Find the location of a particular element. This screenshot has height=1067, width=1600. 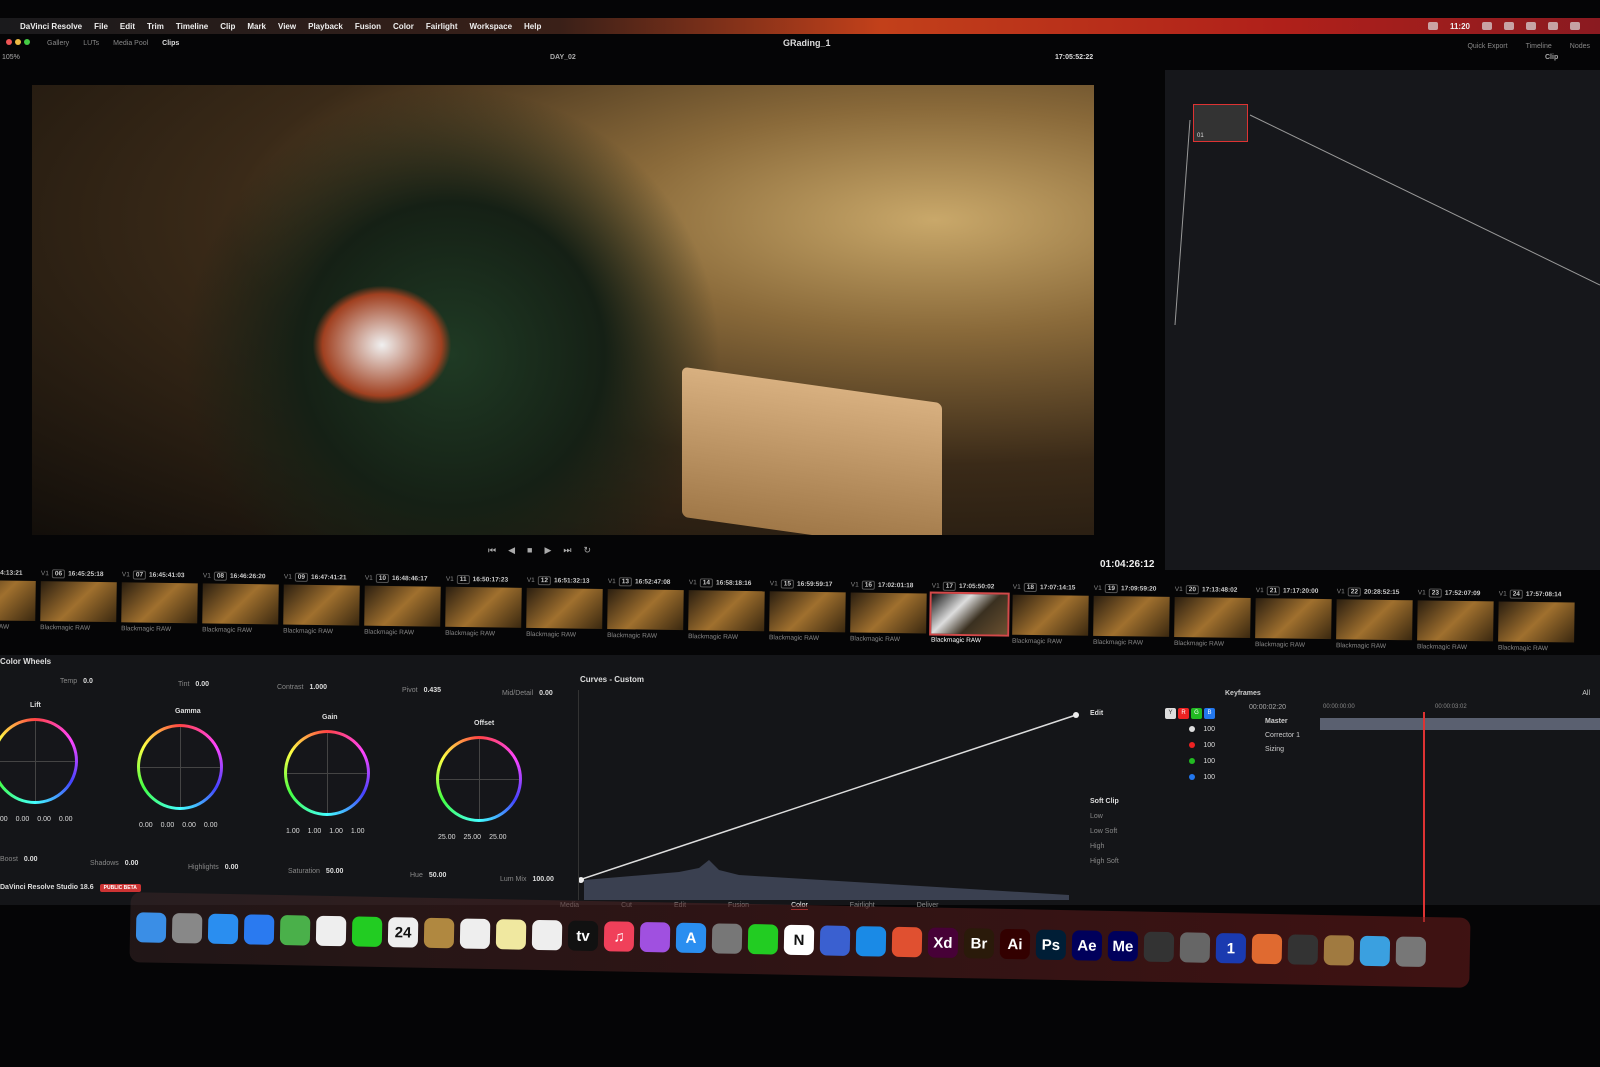

menu-trim: Trim is located at coordinates (155, 26).